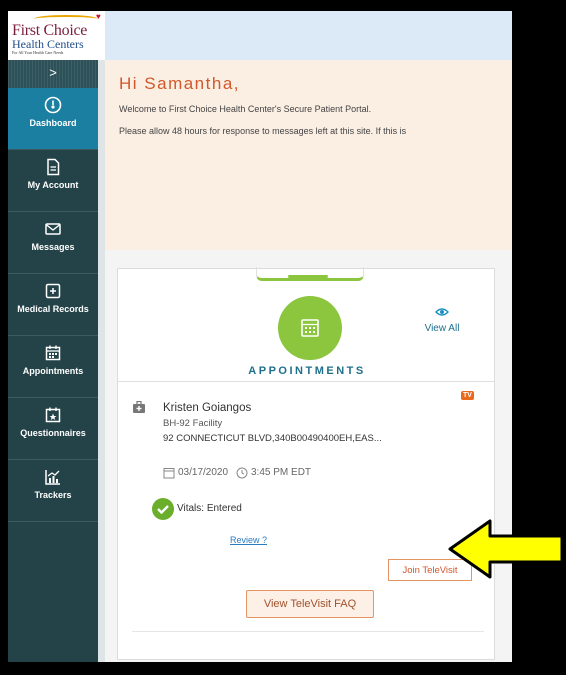  What do you see at coordinates (207, 408) in the screenshot?
I see `provider-name: Kristen Goiangos` at bounding box center [207, 408].